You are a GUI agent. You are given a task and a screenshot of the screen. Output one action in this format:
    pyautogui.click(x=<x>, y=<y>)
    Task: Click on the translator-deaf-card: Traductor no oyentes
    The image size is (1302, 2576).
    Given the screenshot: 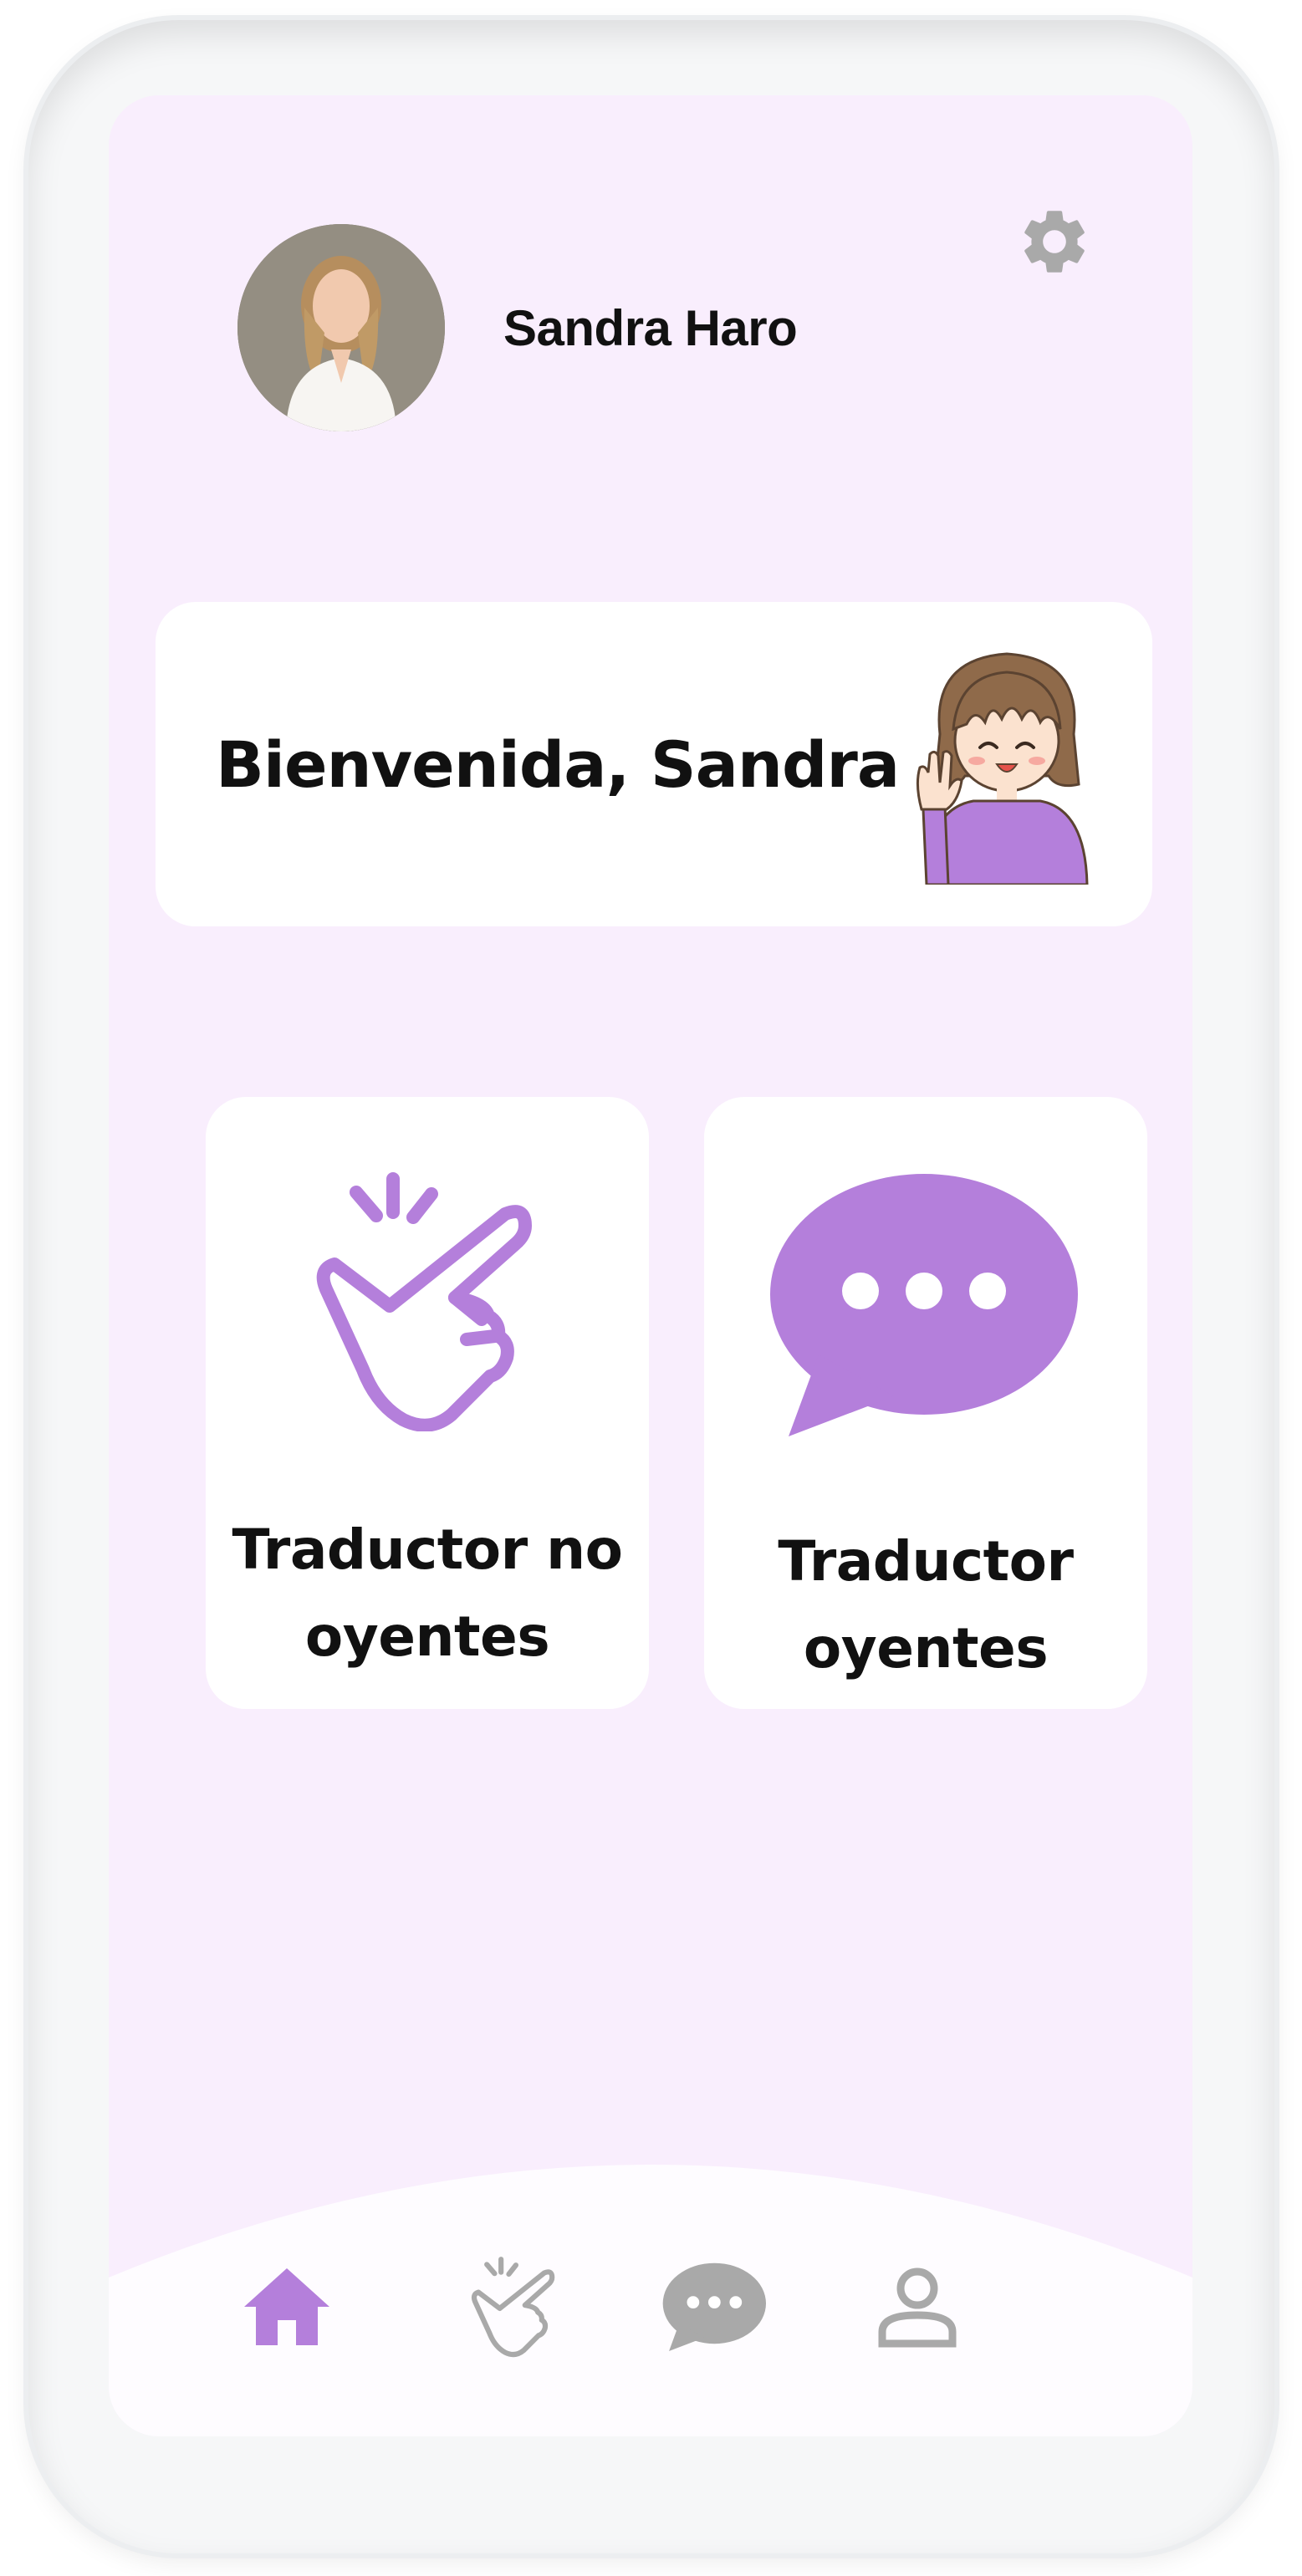 What is the action you would take?
    pyautogui.click(x=427, y=1403)
    